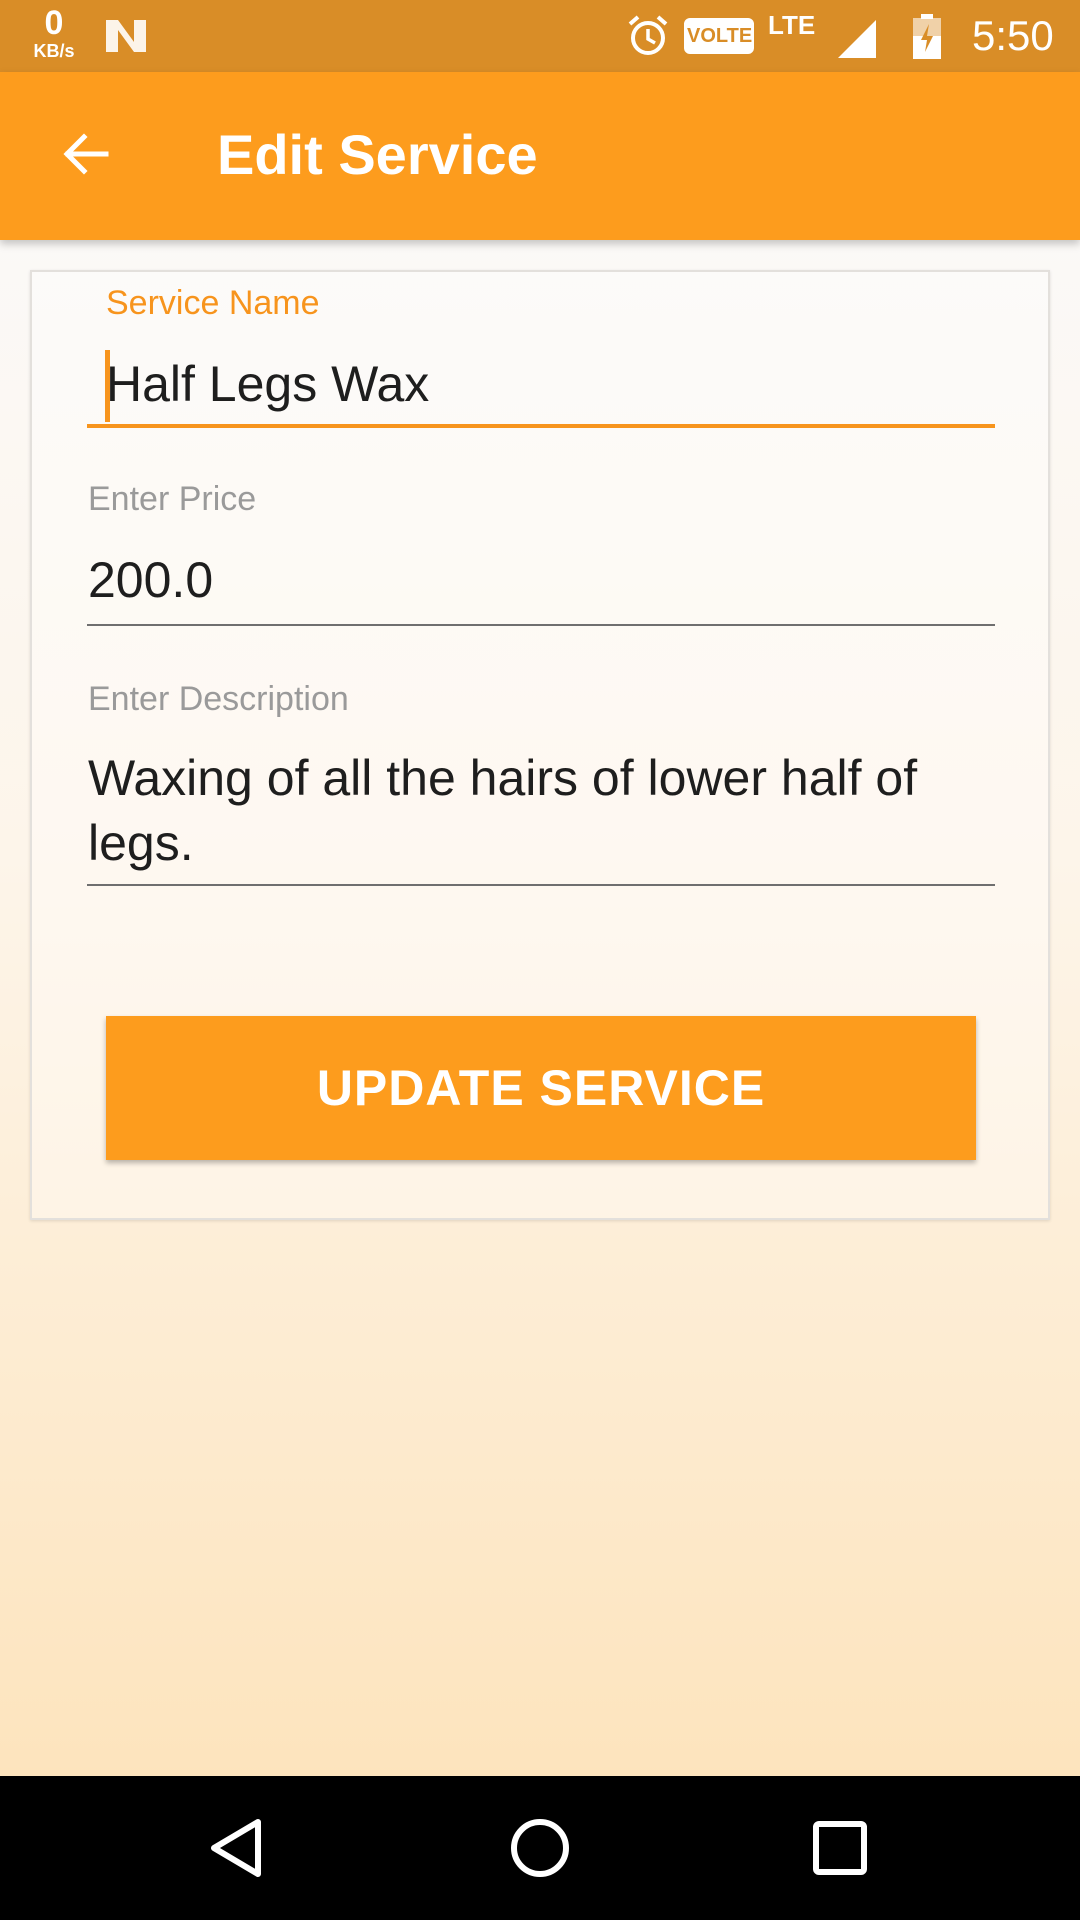  What do you see at coordinates (541, 1088) in the screenshot?
I see `update-service-button: UPDATE SERVICE` at bounding box center [541, 1088].